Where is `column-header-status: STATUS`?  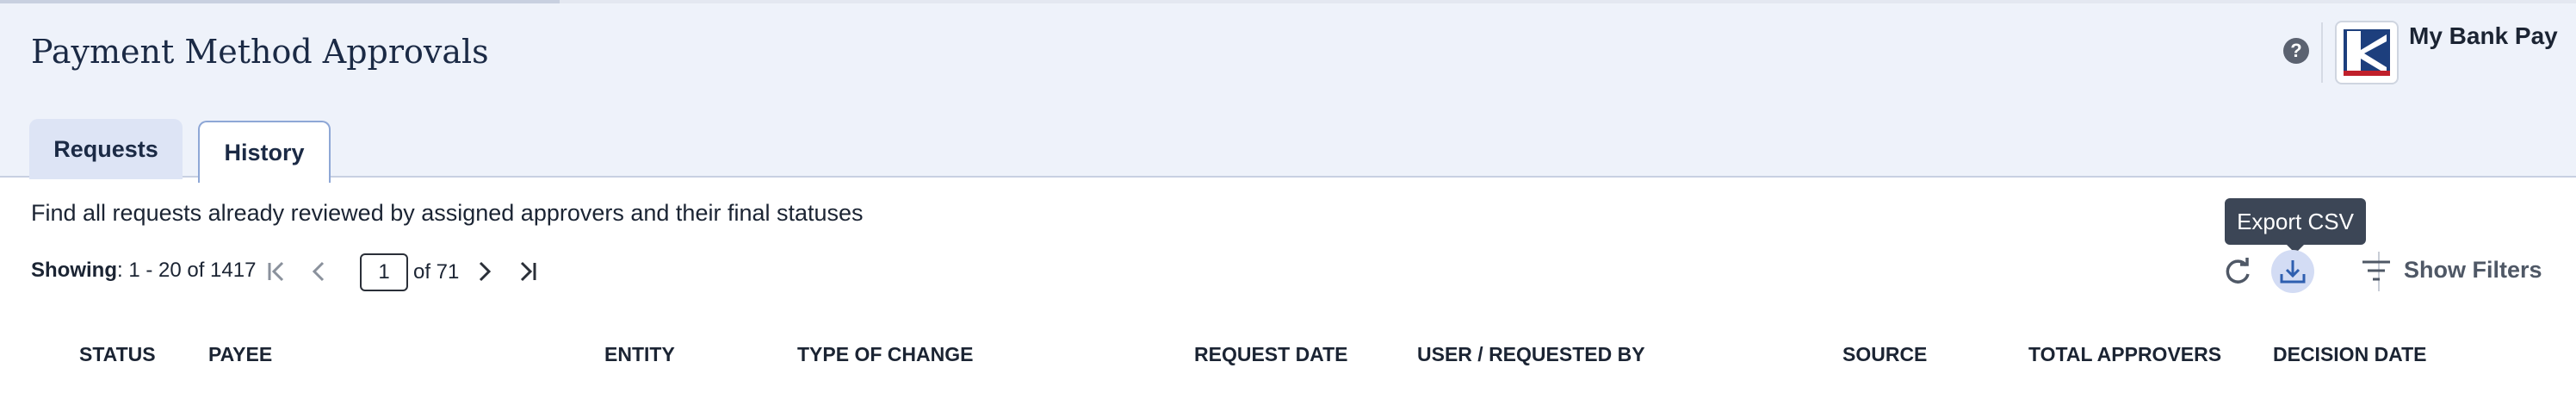 column-header-status: STATUS is located at coordinates (118, 354).